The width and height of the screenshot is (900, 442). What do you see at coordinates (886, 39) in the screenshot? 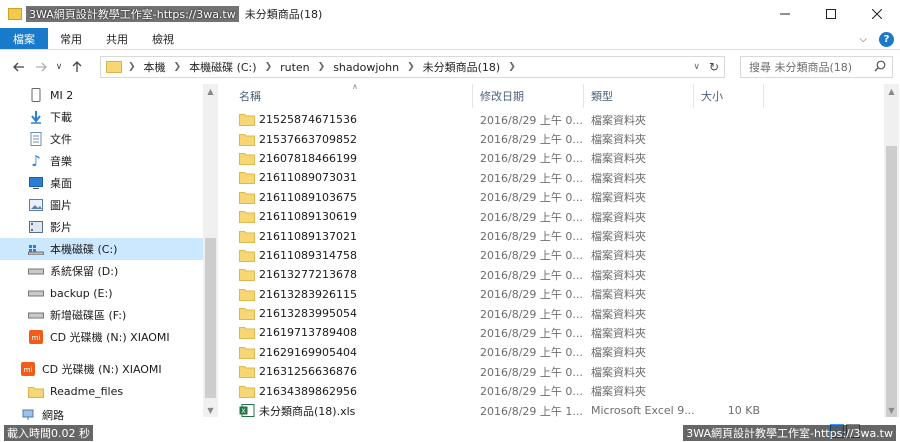
I see `help-icon: ?` at bounding box center [886, 39].